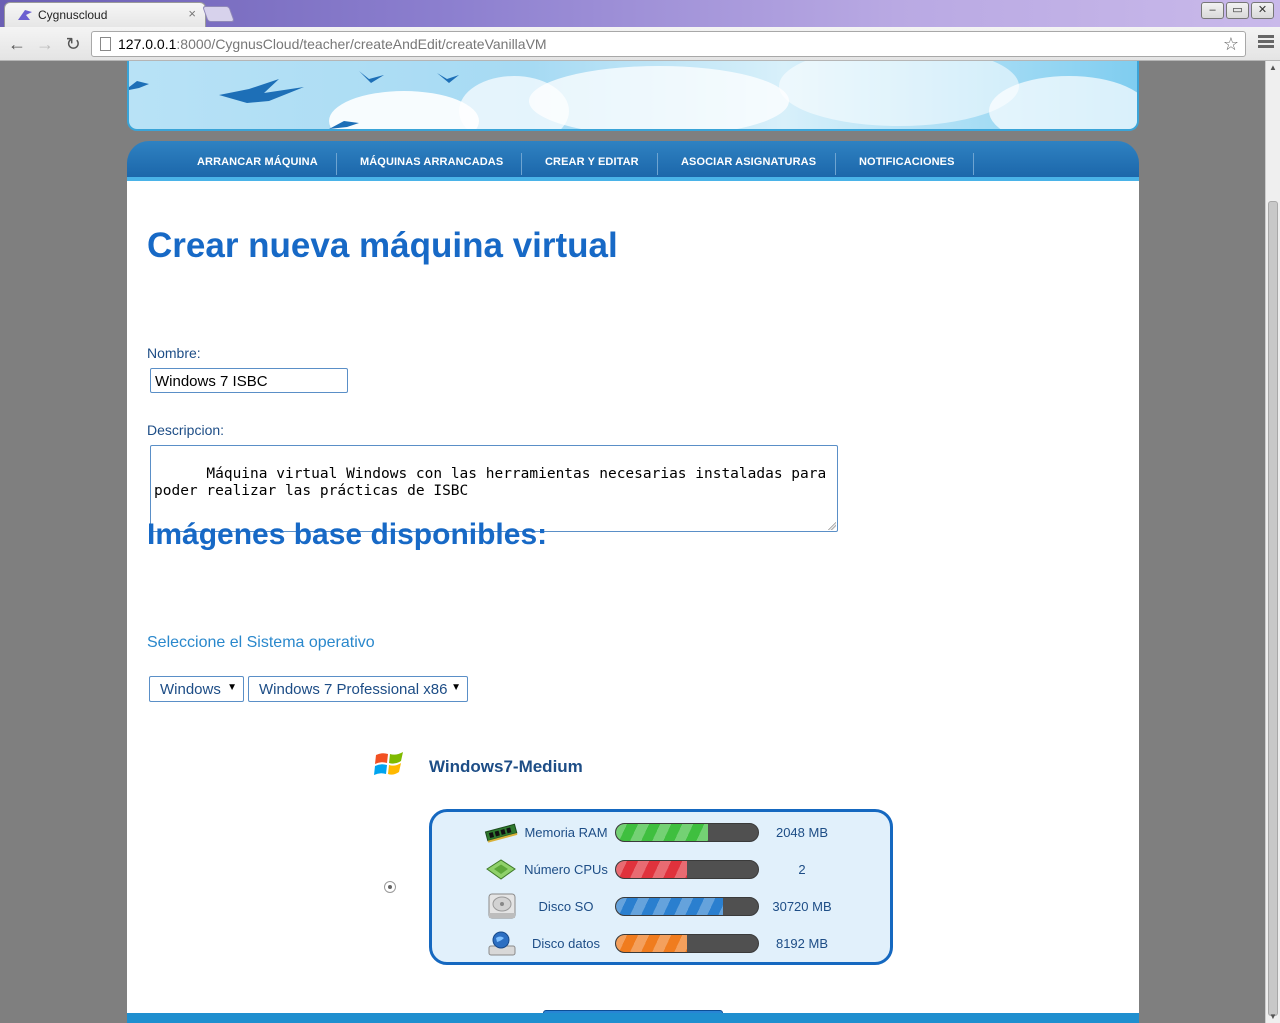  What do you see at coordinates (174, 353) in the screenshot?
I see `name-label: Nombre:` at bounding box center [174, 353].